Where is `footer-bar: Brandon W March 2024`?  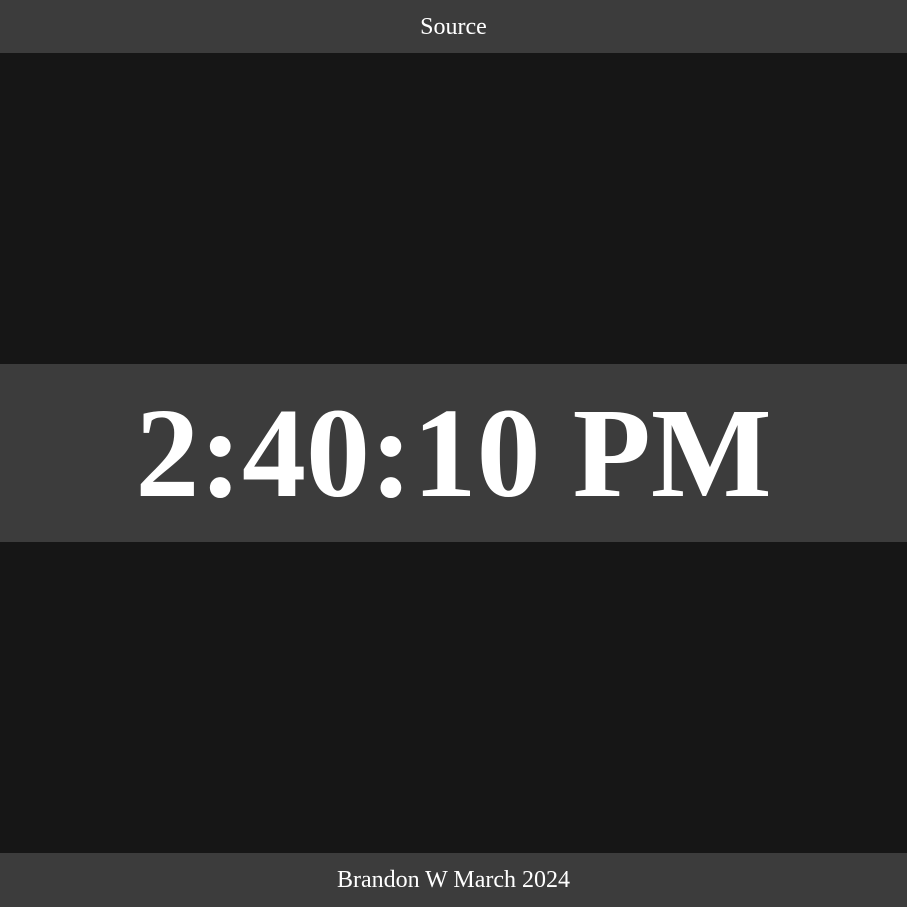
footer-bar: Brandon W March 2024 is located at coordinates (453, 880).